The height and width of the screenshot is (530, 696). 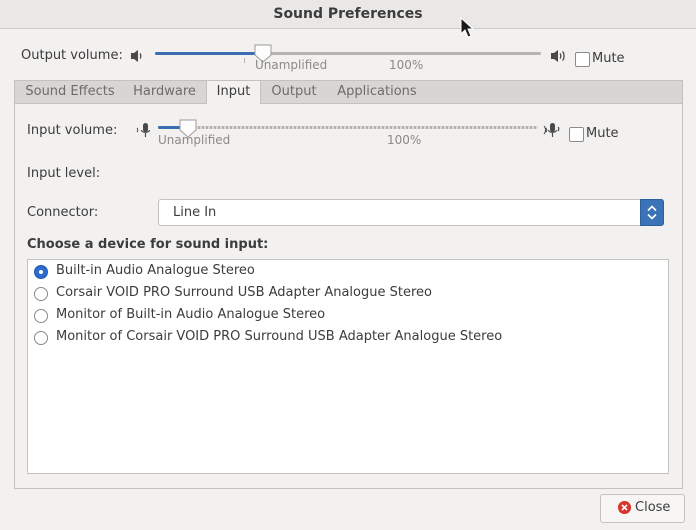 What do you see at coordinates (551, 130) in the screenshot?
I see `microphone-high-icon` at bounding box center [551, 130].